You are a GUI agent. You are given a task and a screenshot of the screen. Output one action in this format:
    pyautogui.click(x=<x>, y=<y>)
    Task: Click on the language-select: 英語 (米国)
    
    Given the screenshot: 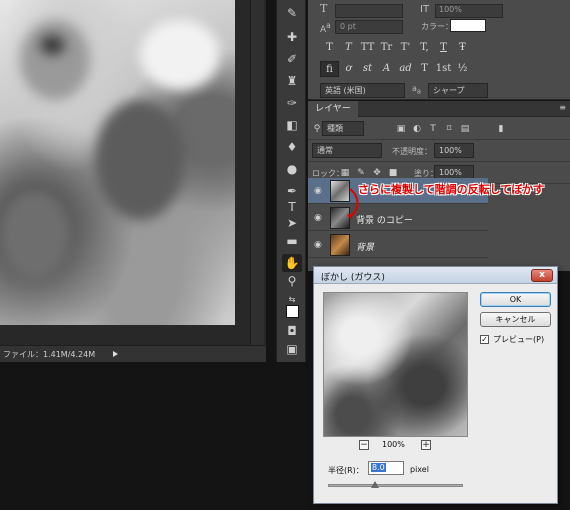 What is the action you would take?
    pyautogui.click(x=362, y=90)
    